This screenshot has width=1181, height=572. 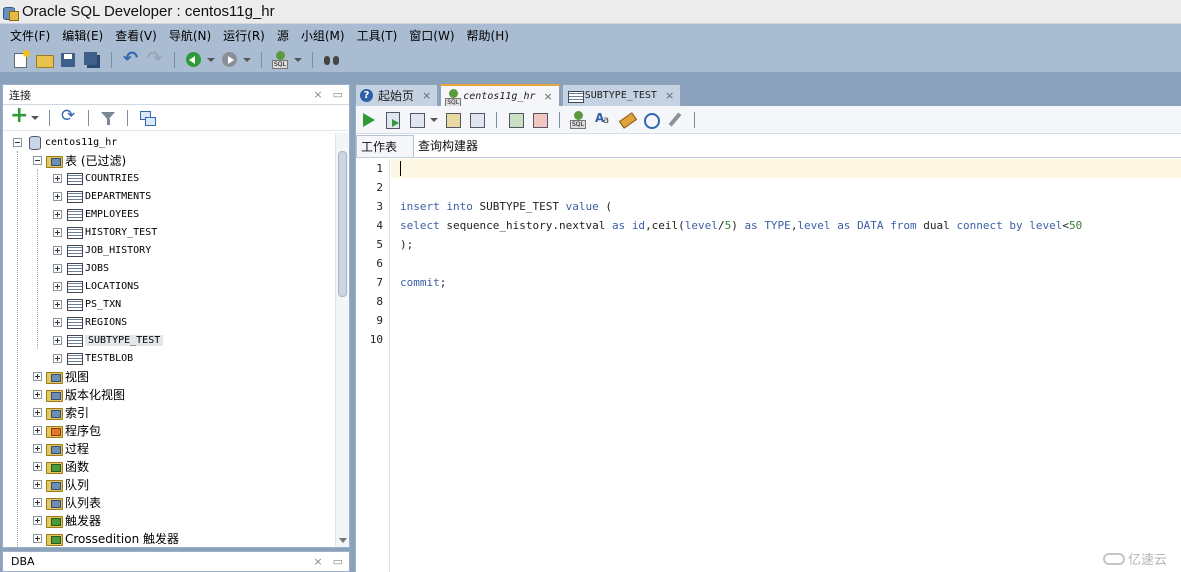 What do you see at coordinates (168, 412) in the screenshot?
I see `tree-folder-indexes: 索引` at bounding box center [168, 412].